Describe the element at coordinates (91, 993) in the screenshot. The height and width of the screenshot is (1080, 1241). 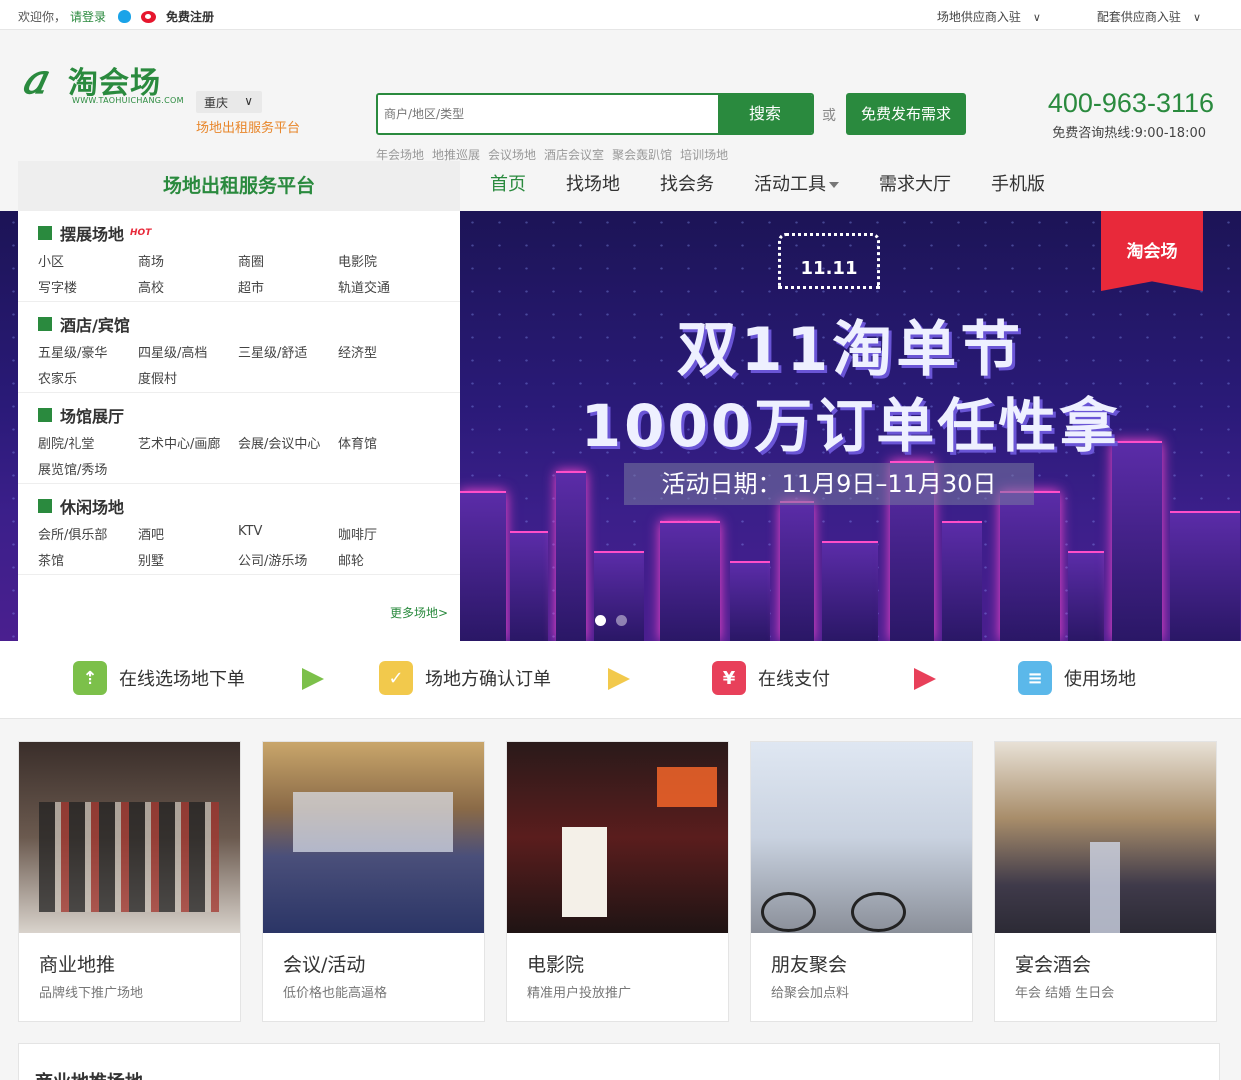
I see `card-desc: 品牌线下推广场地` at that location.